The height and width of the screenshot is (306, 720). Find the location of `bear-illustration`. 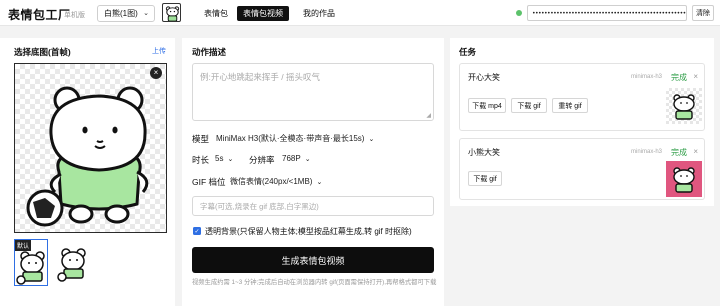

bear-illustration is located at coordinates (87, 156).